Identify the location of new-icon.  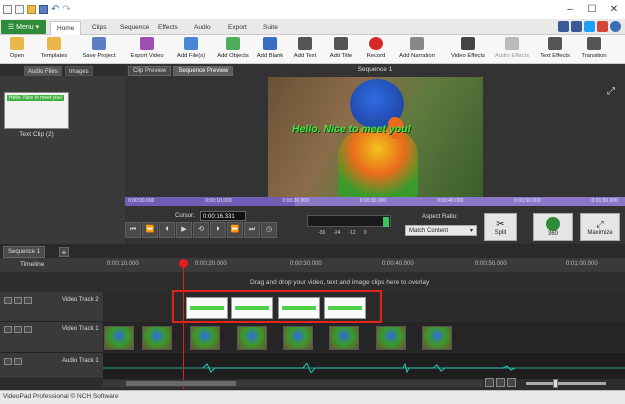
(19, 9).